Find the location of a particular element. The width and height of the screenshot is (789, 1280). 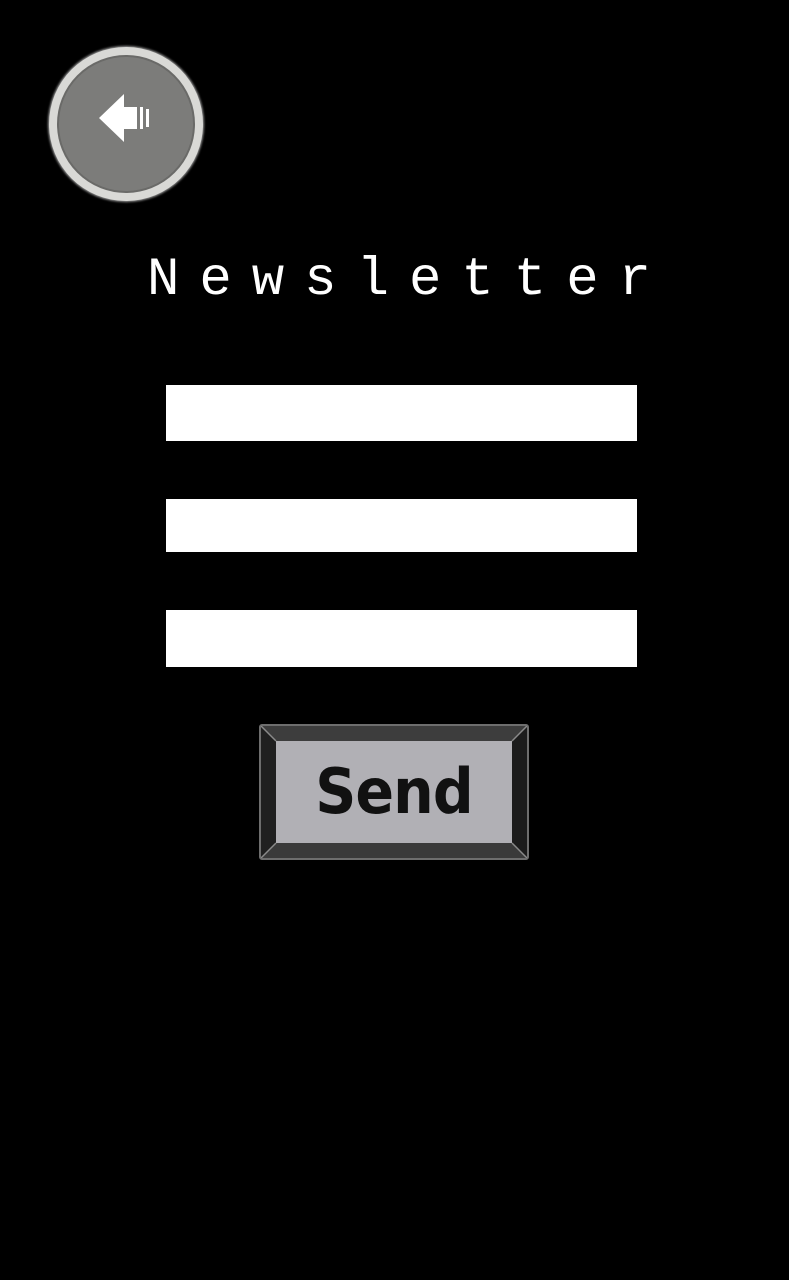

page-title: Newsletter is located at coordinates (409, 280).